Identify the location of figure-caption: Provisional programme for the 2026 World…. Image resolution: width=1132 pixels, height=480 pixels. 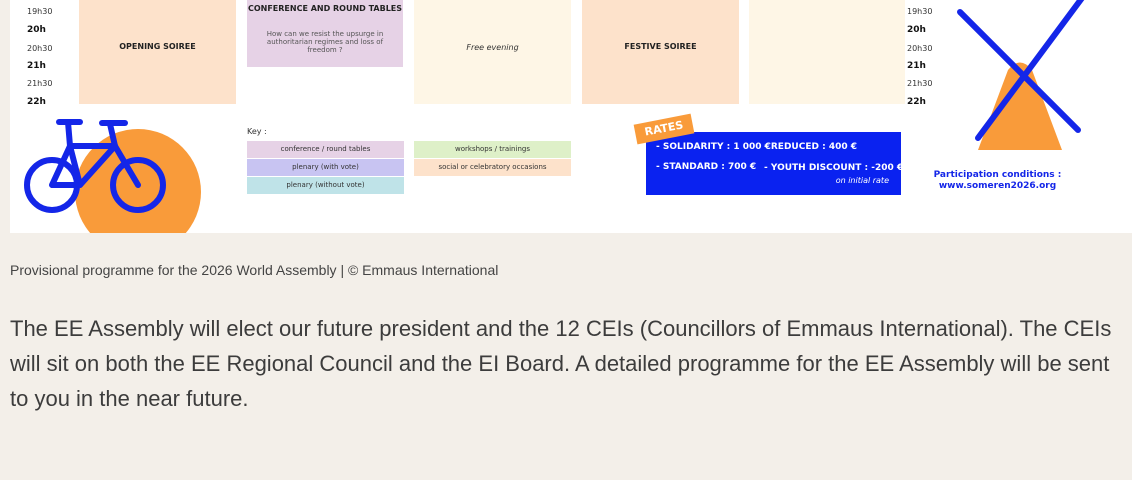
(254, 270).